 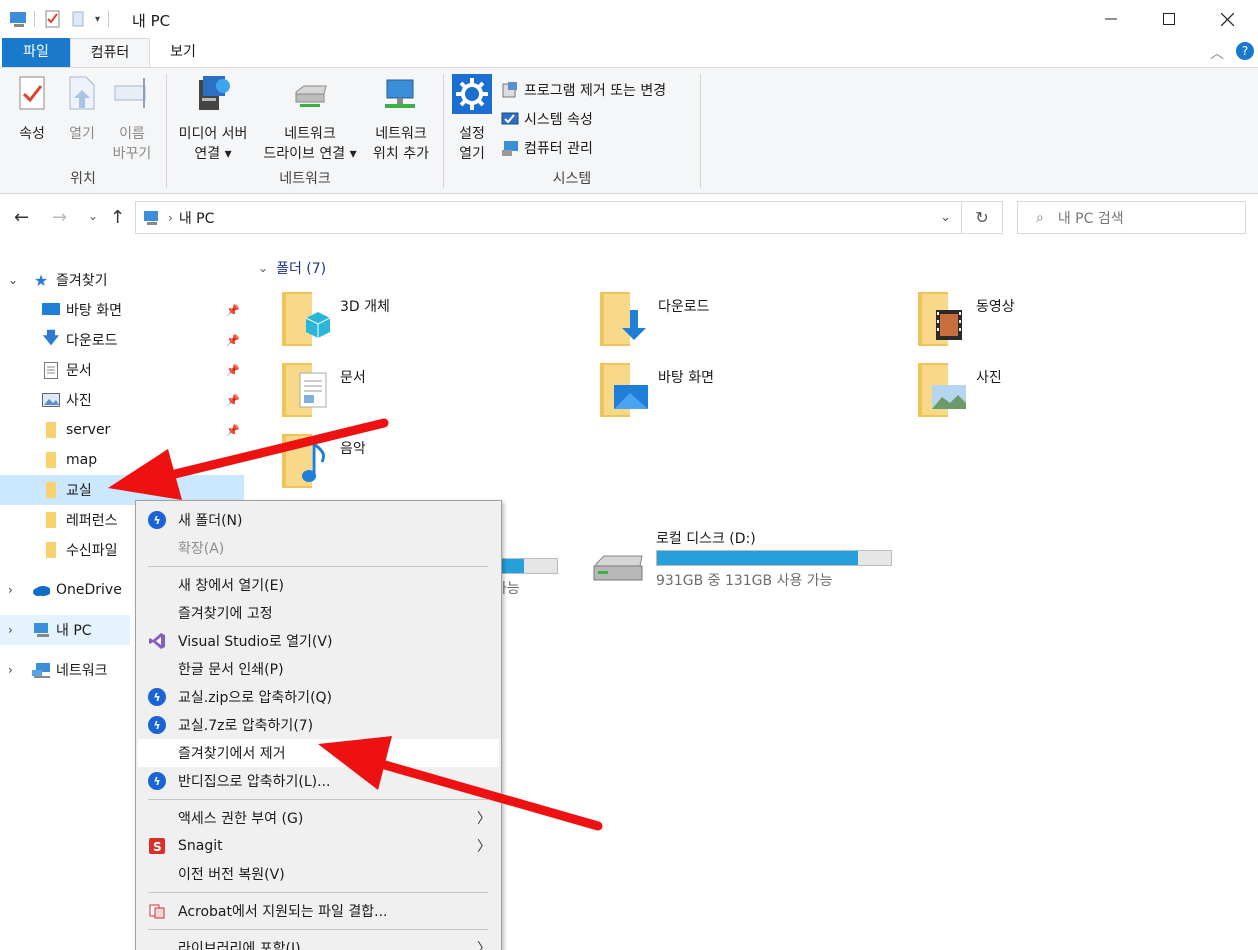 What do you see at coordinates (97, 19) in the screenshot?
I see `customize-toolbar-icon: ▾` at bounding box center [97, 19].